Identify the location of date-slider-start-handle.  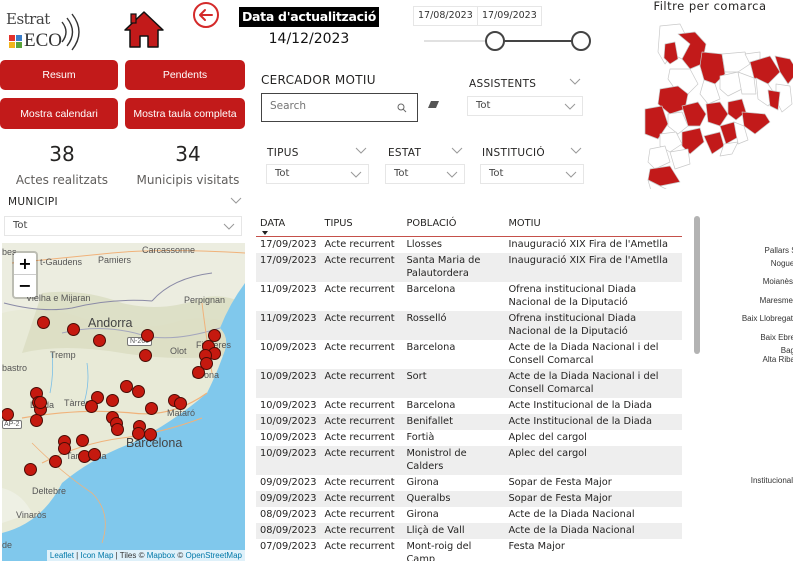
(495, 41).